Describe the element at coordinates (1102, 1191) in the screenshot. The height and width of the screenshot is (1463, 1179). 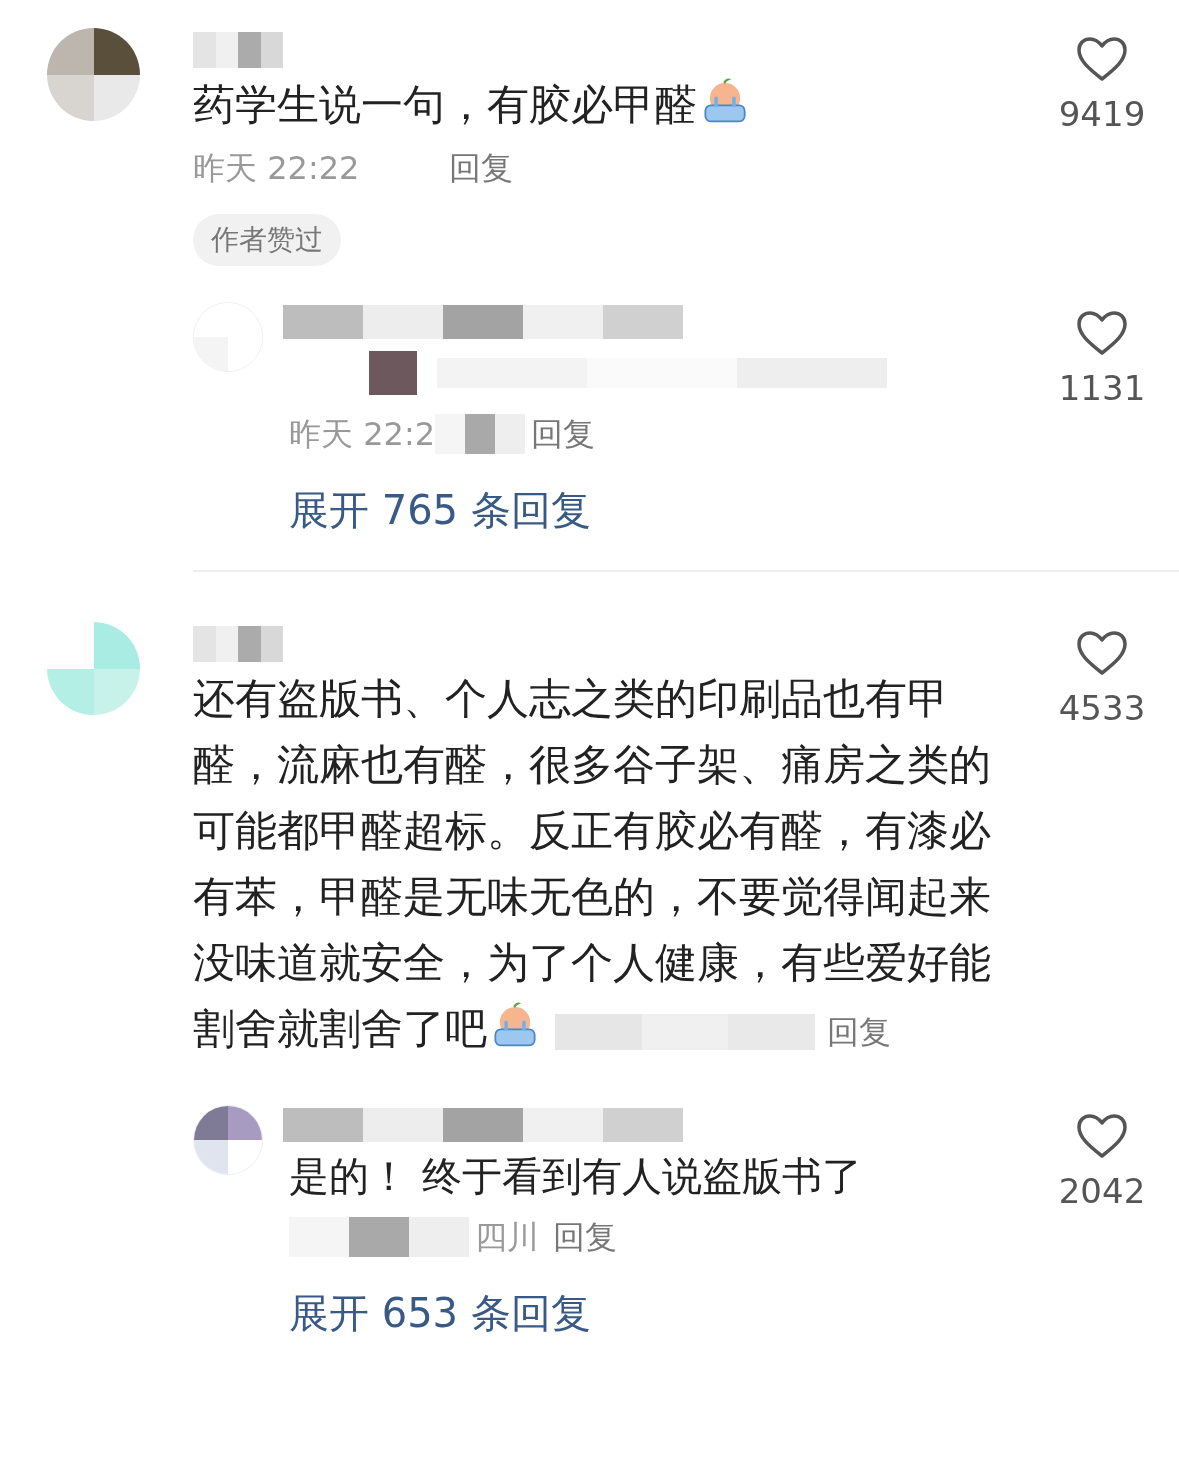
I see `like-count: 2042` at that location.